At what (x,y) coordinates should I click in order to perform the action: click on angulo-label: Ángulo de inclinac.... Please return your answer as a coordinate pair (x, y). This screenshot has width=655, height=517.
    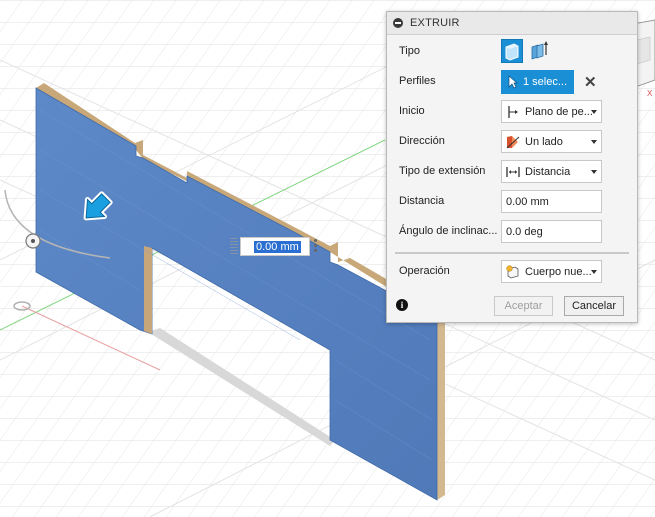
    Looking at the image, I should click on (448, 231).